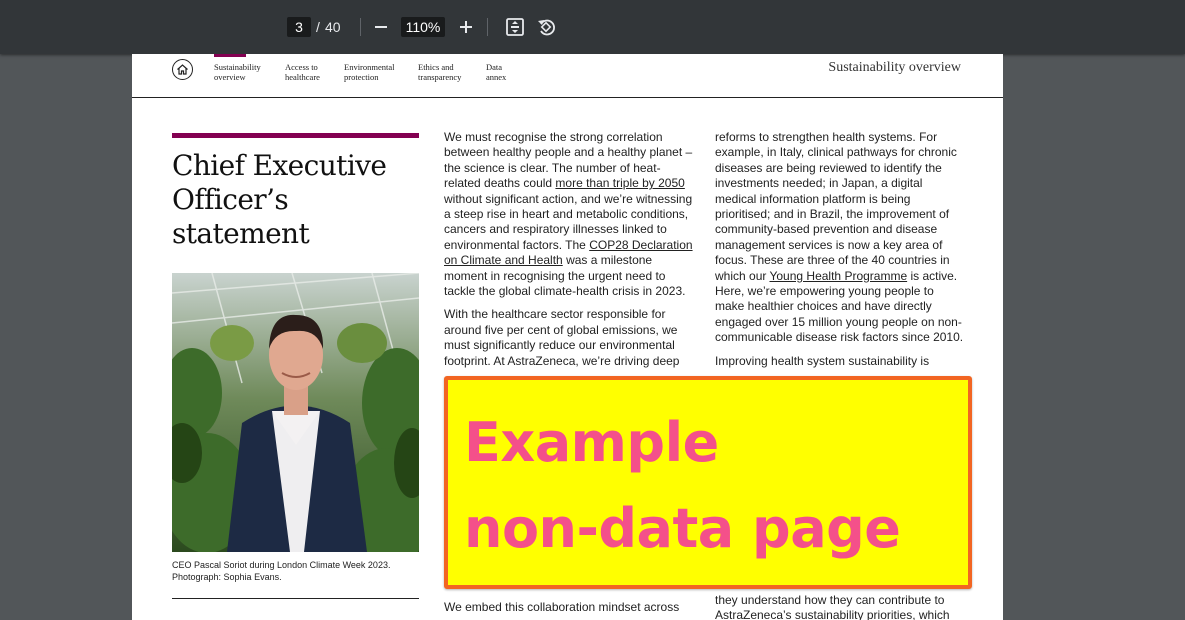 The height and width of the screenshot is (620, 1185). Describe the element at coordinates (567, 97) in the screenshot. I see `header-divider` at that location.